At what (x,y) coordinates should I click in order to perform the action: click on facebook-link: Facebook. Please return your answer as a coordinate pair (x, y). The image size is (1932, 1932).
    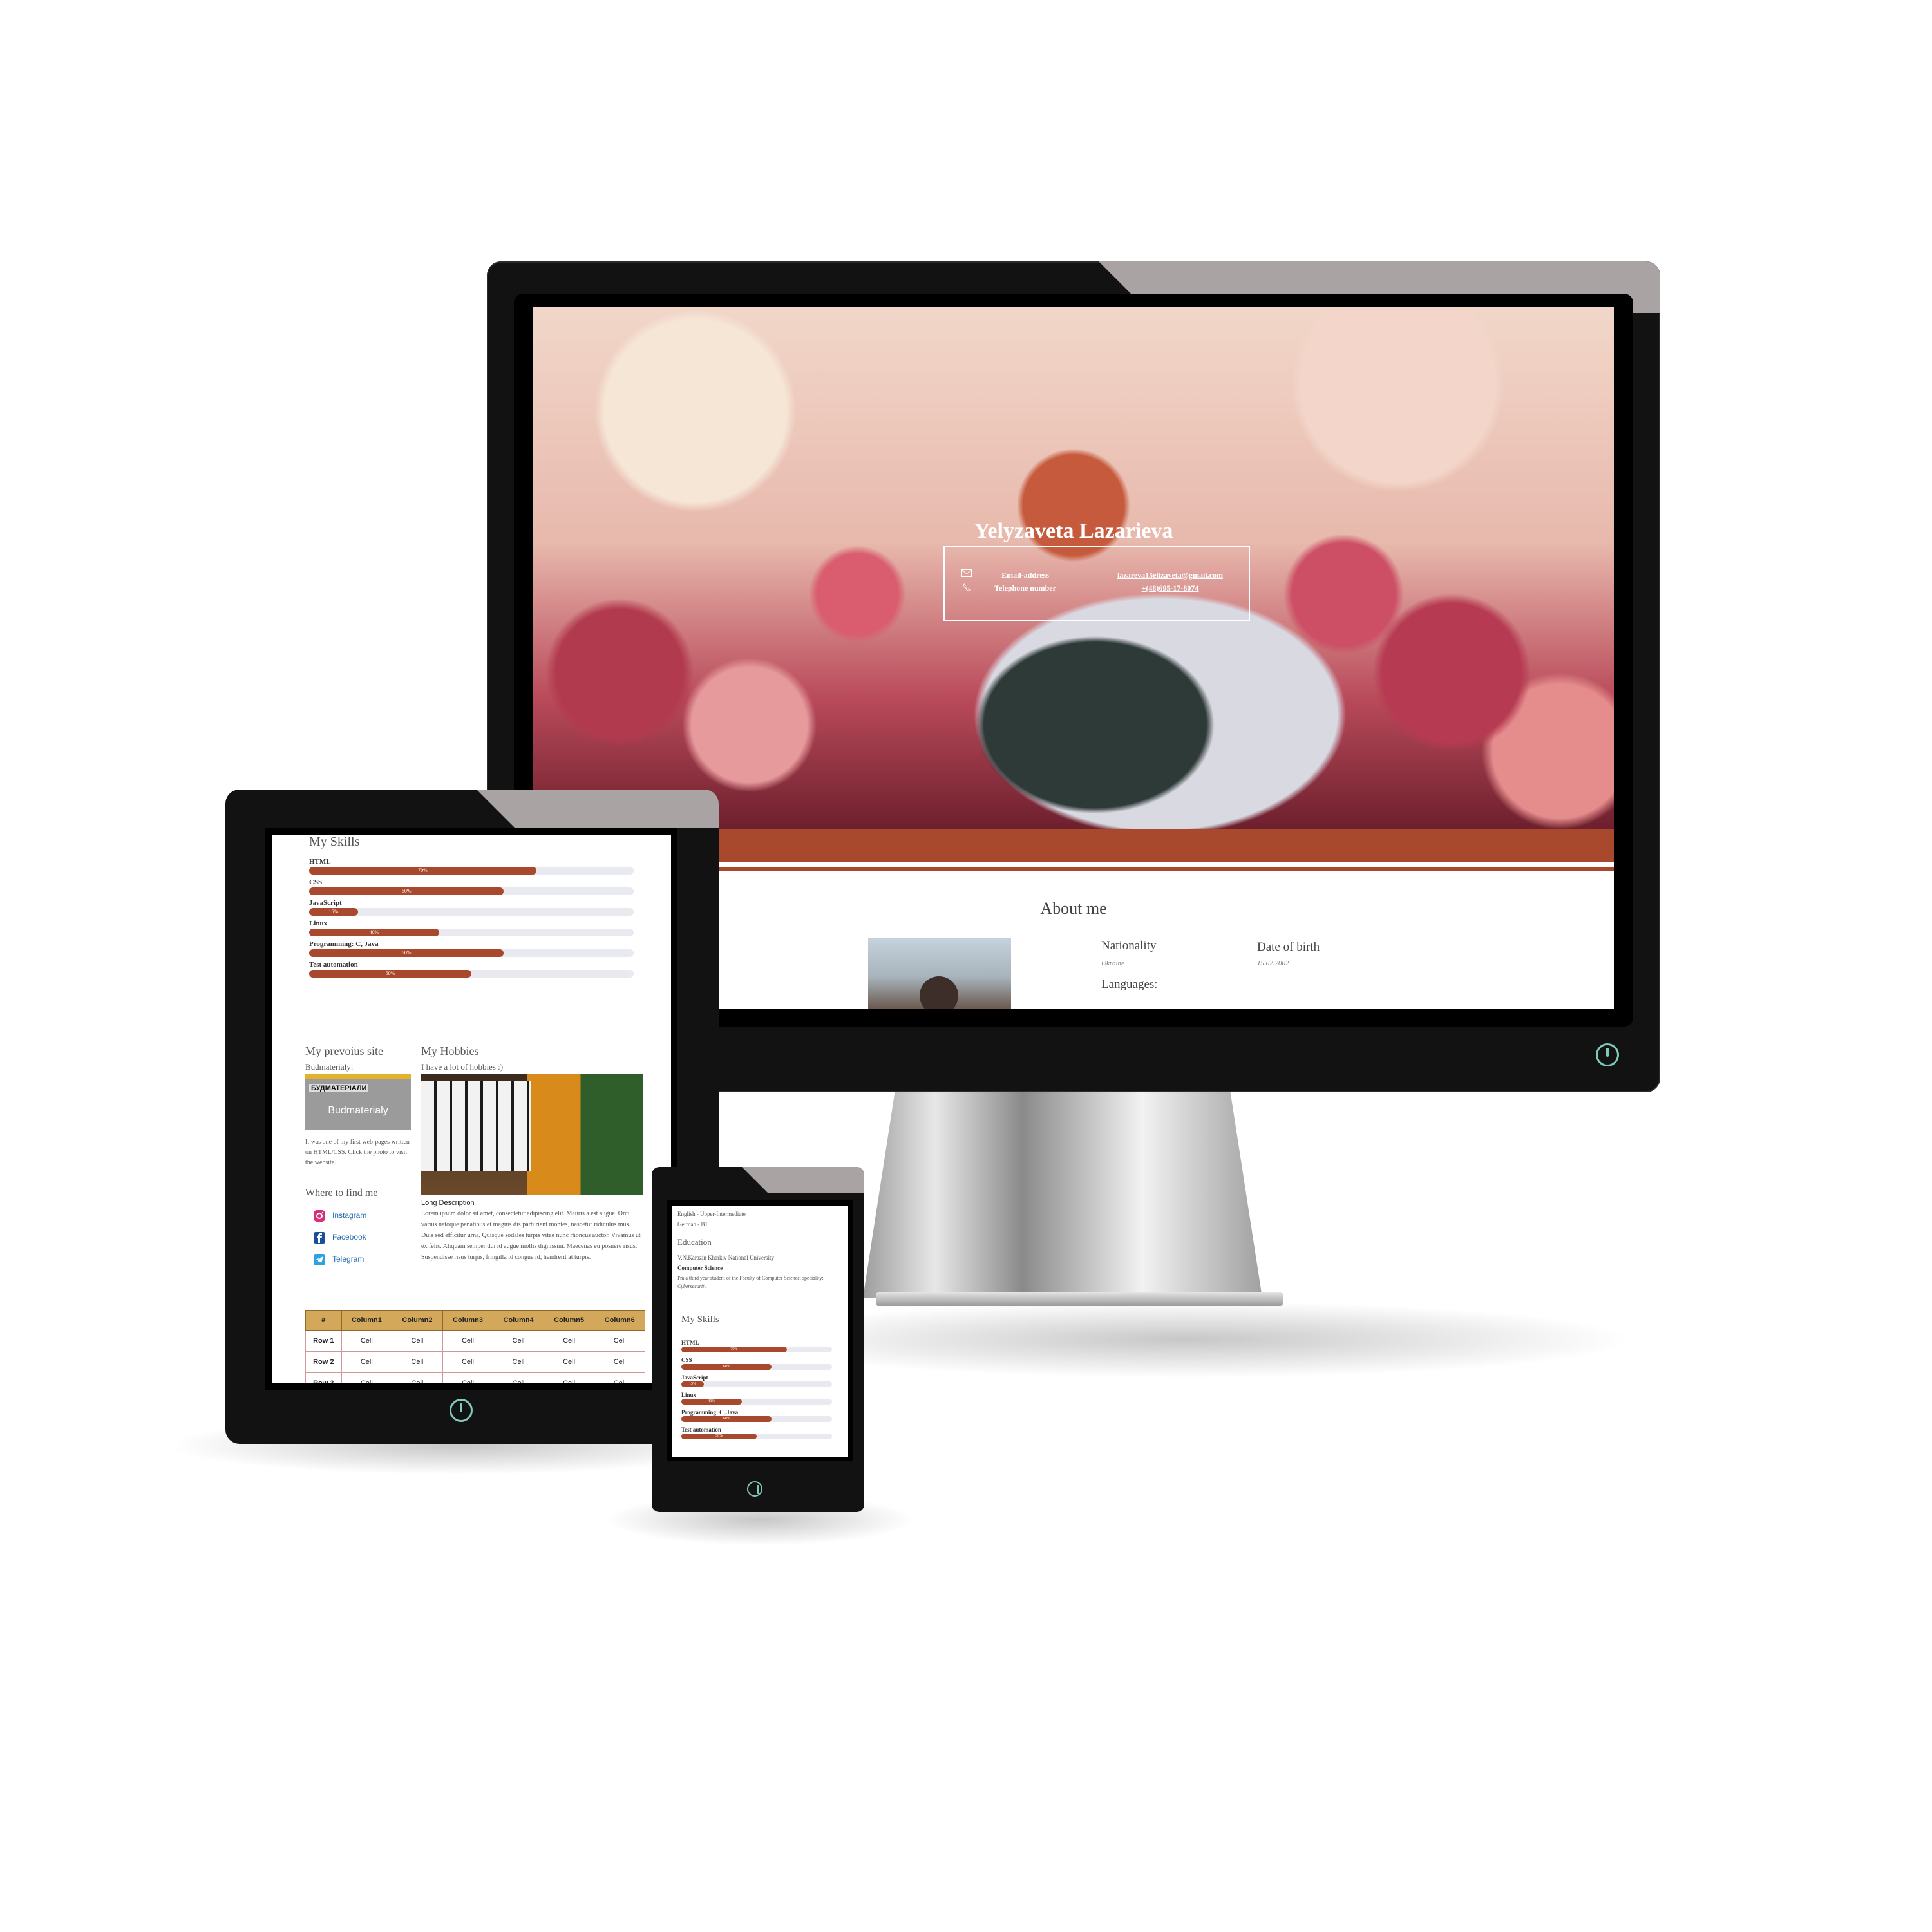
    Looking at the image, I should click on (339, 1239).